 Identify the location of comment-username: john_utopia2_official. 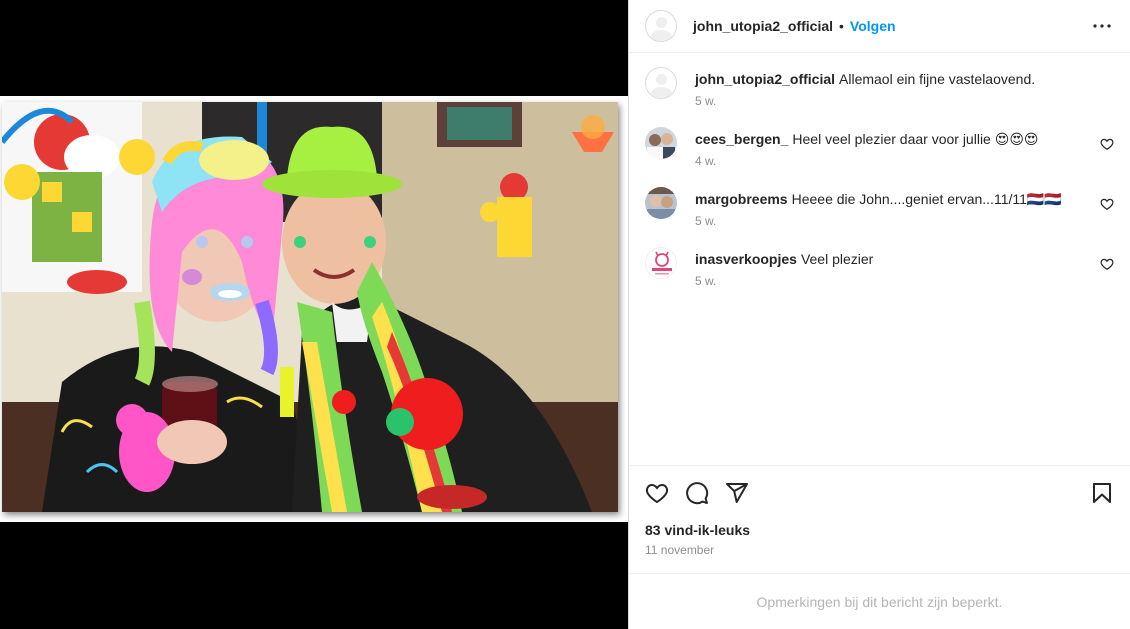
(765, 79).